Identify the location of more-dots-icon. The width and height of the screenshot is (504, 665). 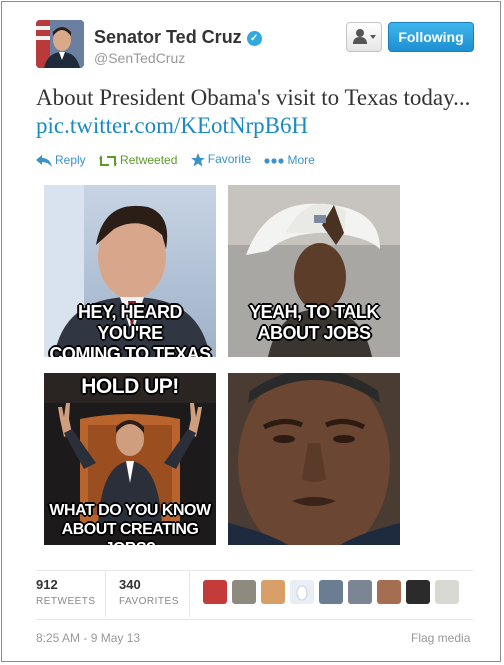
(274, 161).